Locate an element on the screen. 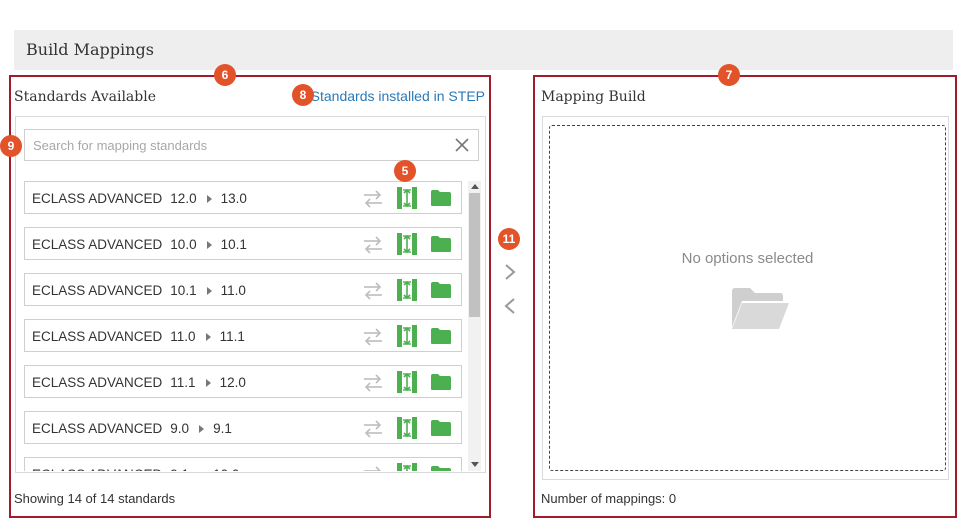 This screenshot has height=526, width=974. empty-message: No options selected is located at coordinates (747, 258).